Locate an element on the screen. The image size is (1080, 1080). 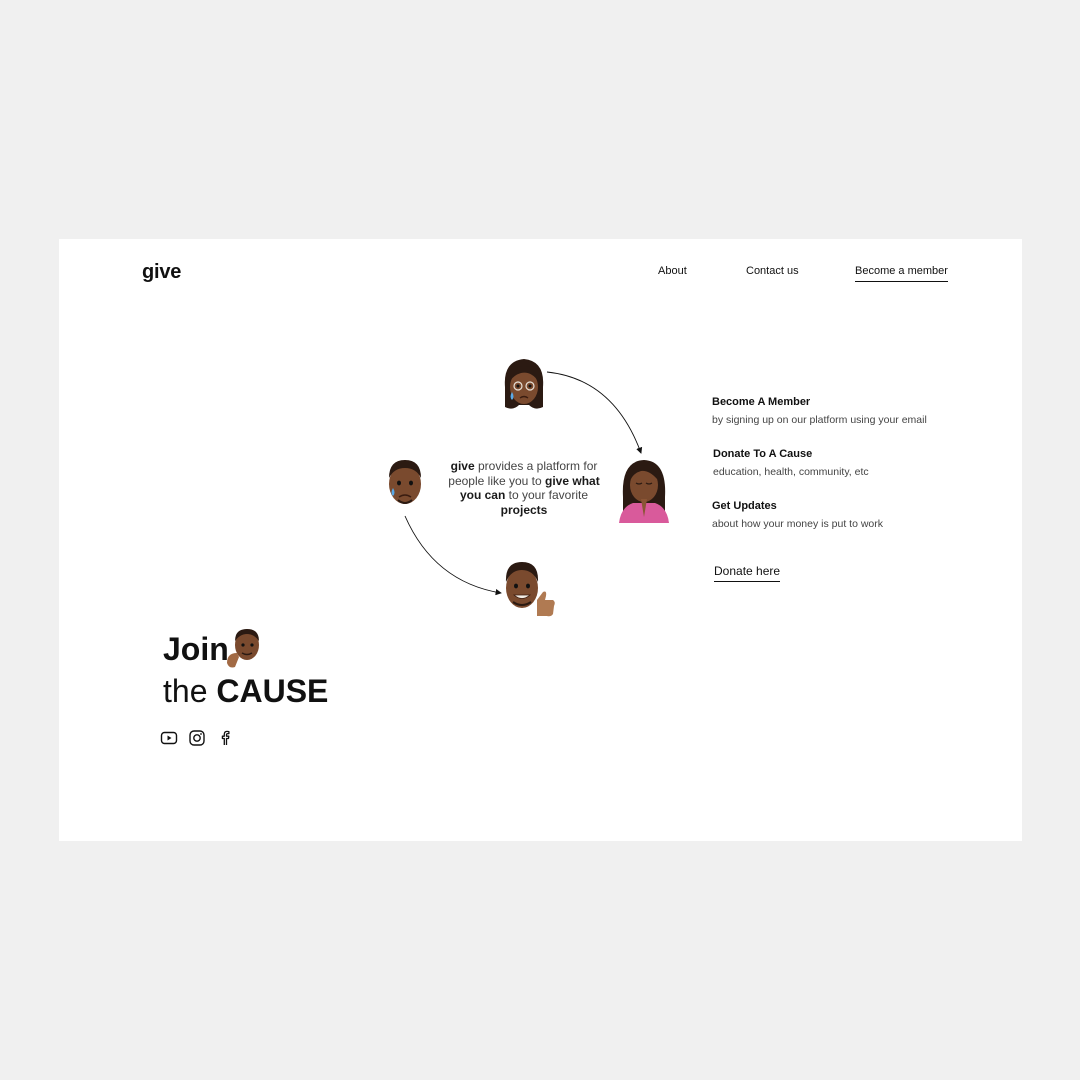
donate-here-link: Donate here is located at coordinates (747, 573).